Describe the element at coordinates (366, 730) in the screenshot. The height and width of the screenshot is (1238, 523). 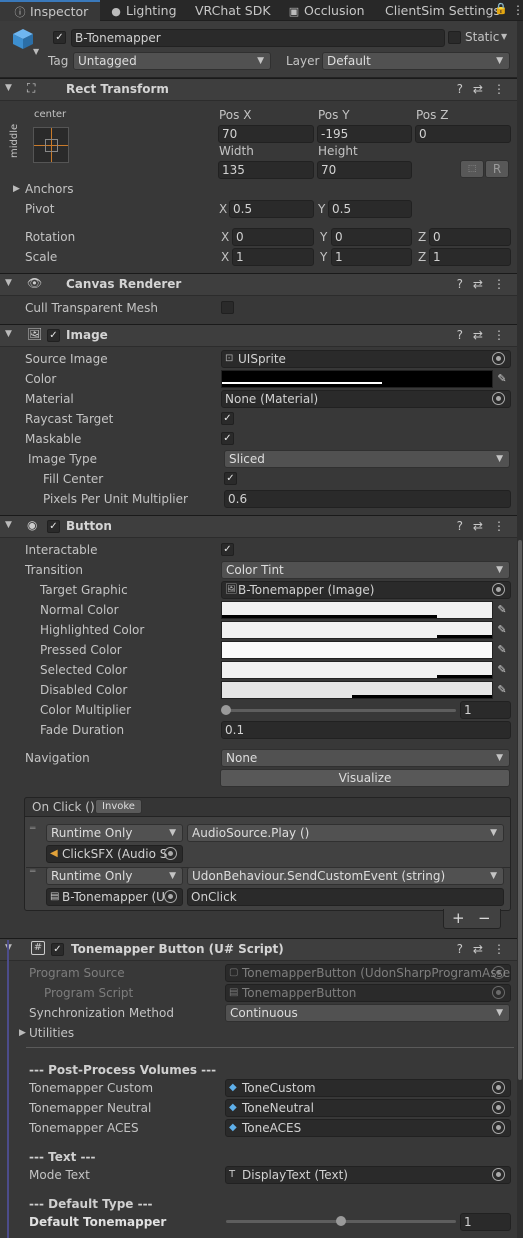
I see `fade-duration-field: 0.1` at that location.